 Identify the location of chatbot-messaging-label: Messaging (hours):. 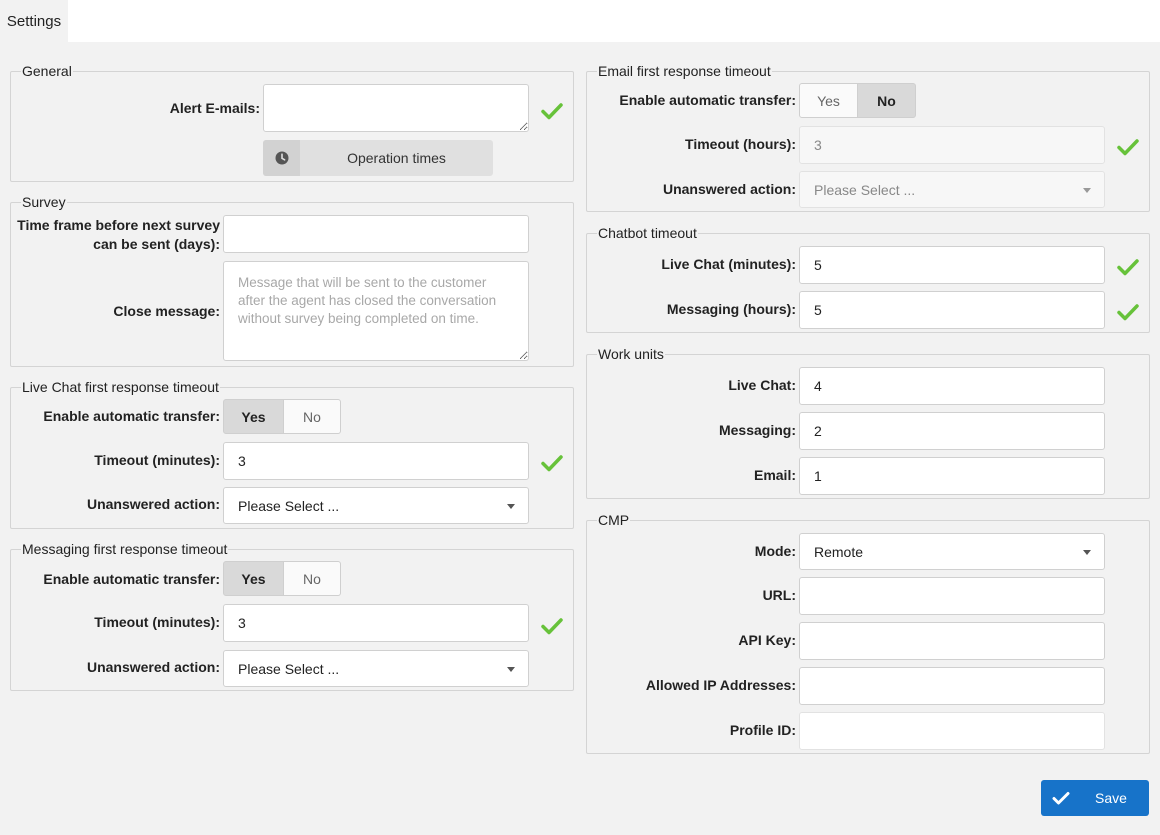
(731, 309).